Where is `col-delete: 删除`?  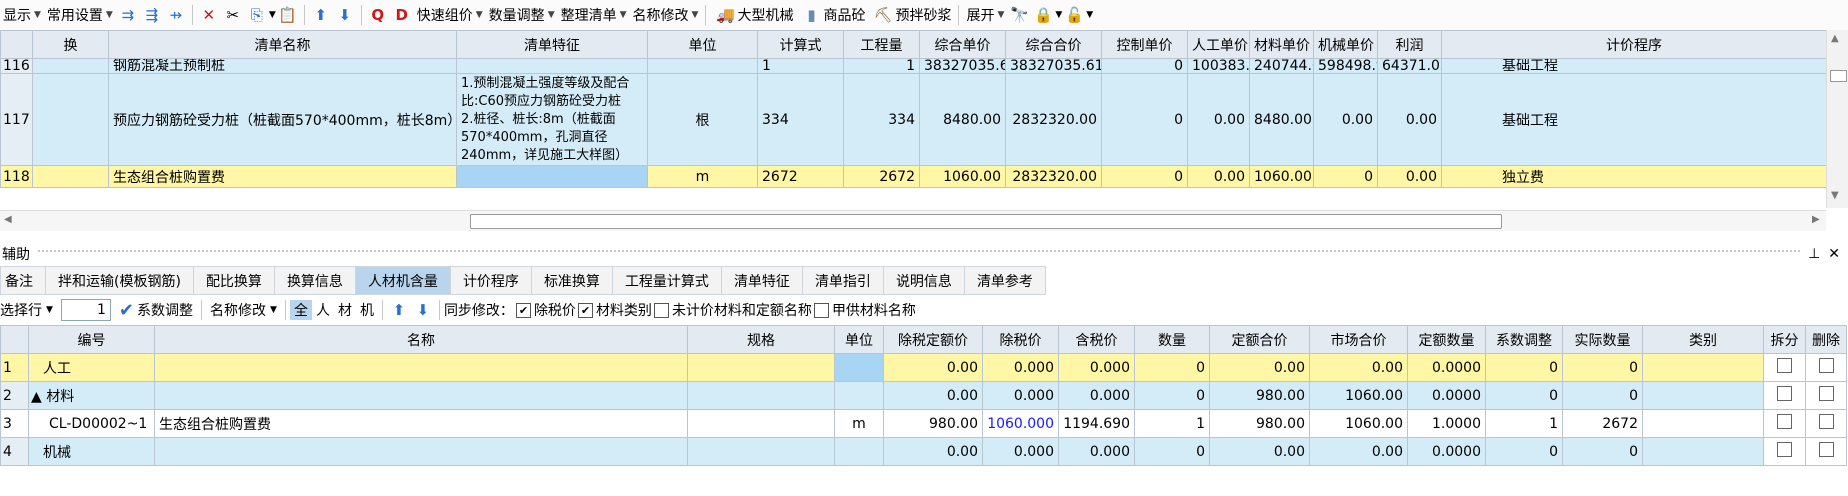 col-delete: 删除 is located at coordinates (1826, 339).